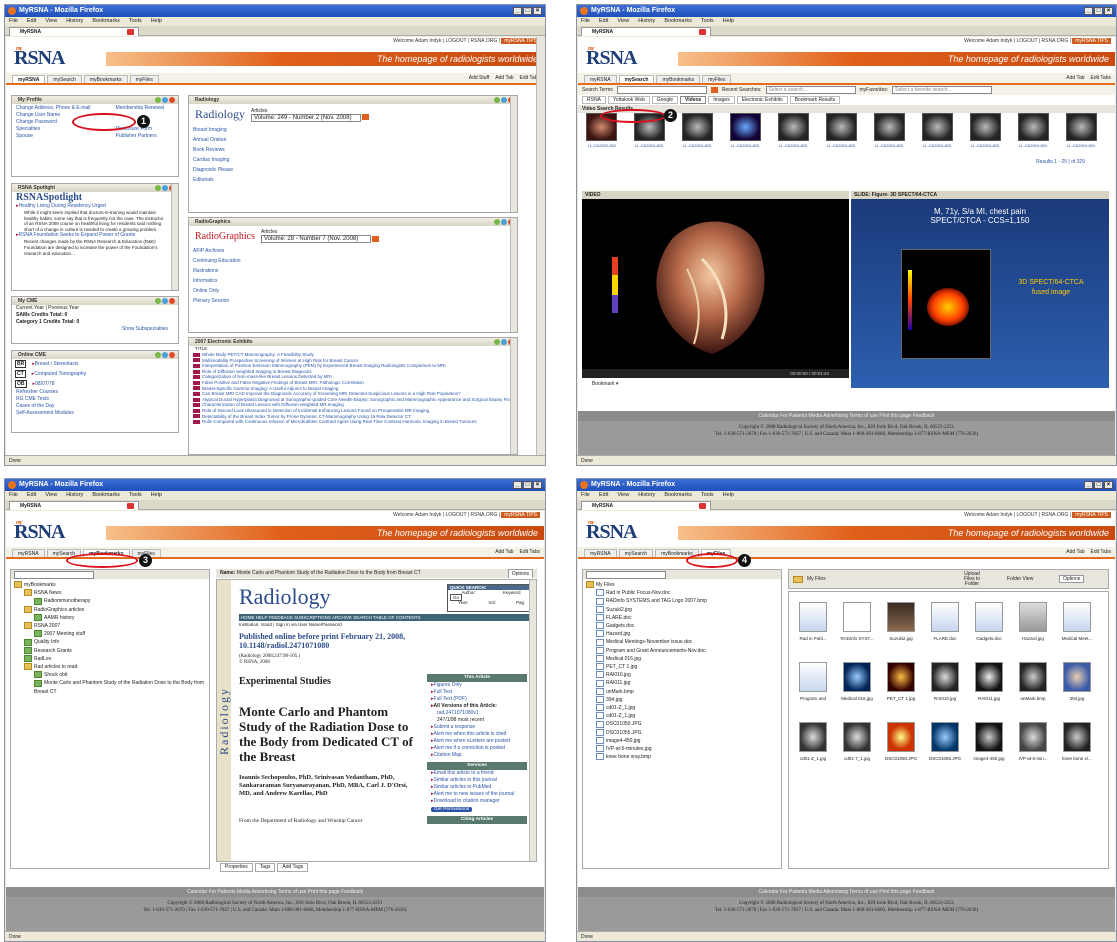 The image size is (1117, 942). What do you see at coordinates (477, 727) in the screenshot?
I see `article-link: Submit a response` at bounding box center [477, 727].